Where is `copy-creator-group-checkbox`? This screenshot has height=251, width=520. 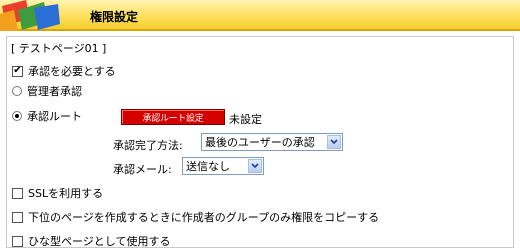
copy-creator-group-checkbox is located at coordinates (17, 217).